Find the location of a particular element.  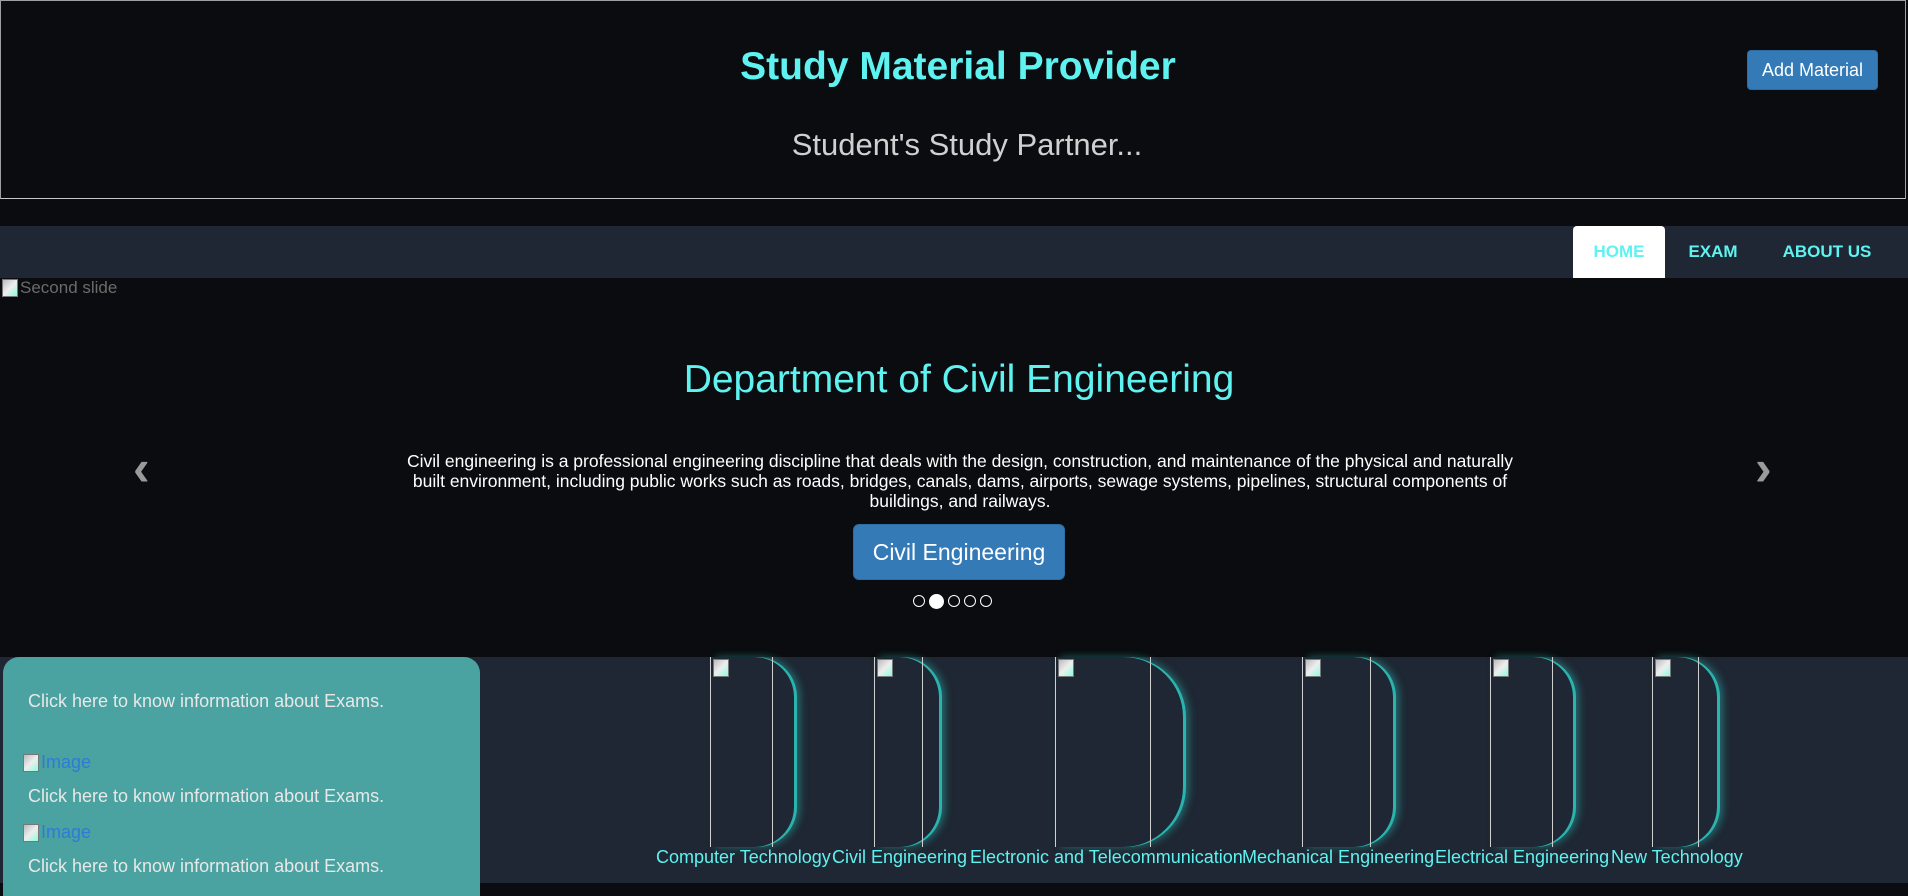

civil-engineering-button: Civil Engineering is located at coordinates (959, 552).